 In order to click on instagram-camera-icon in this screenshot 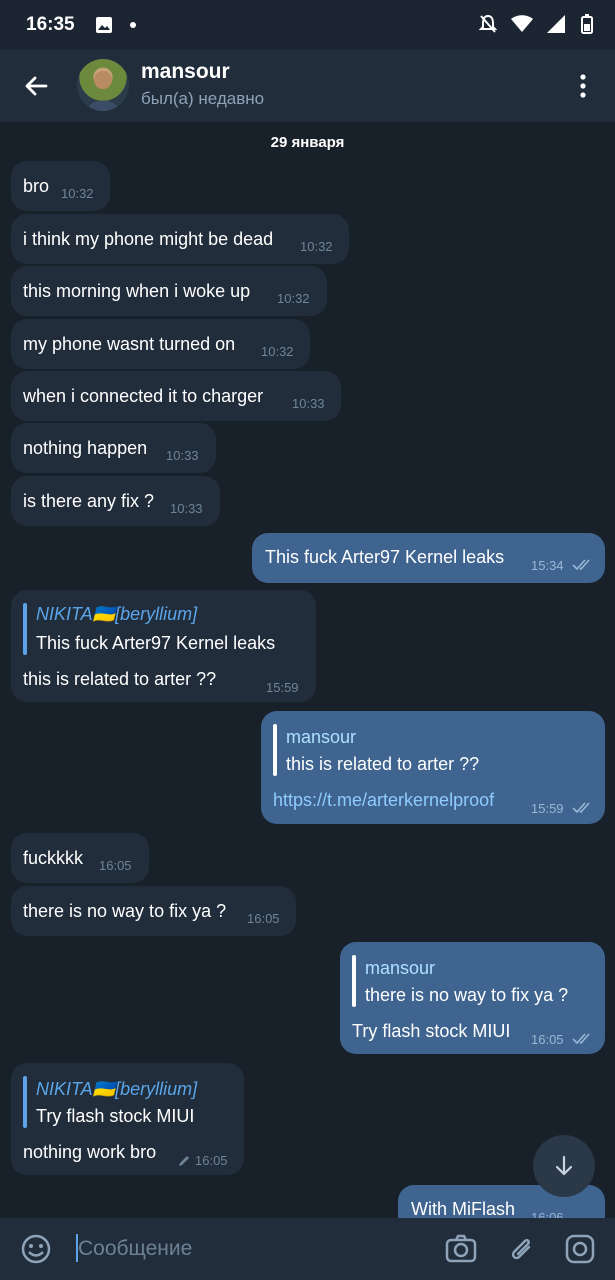, I will do `click(580, 1249)`.